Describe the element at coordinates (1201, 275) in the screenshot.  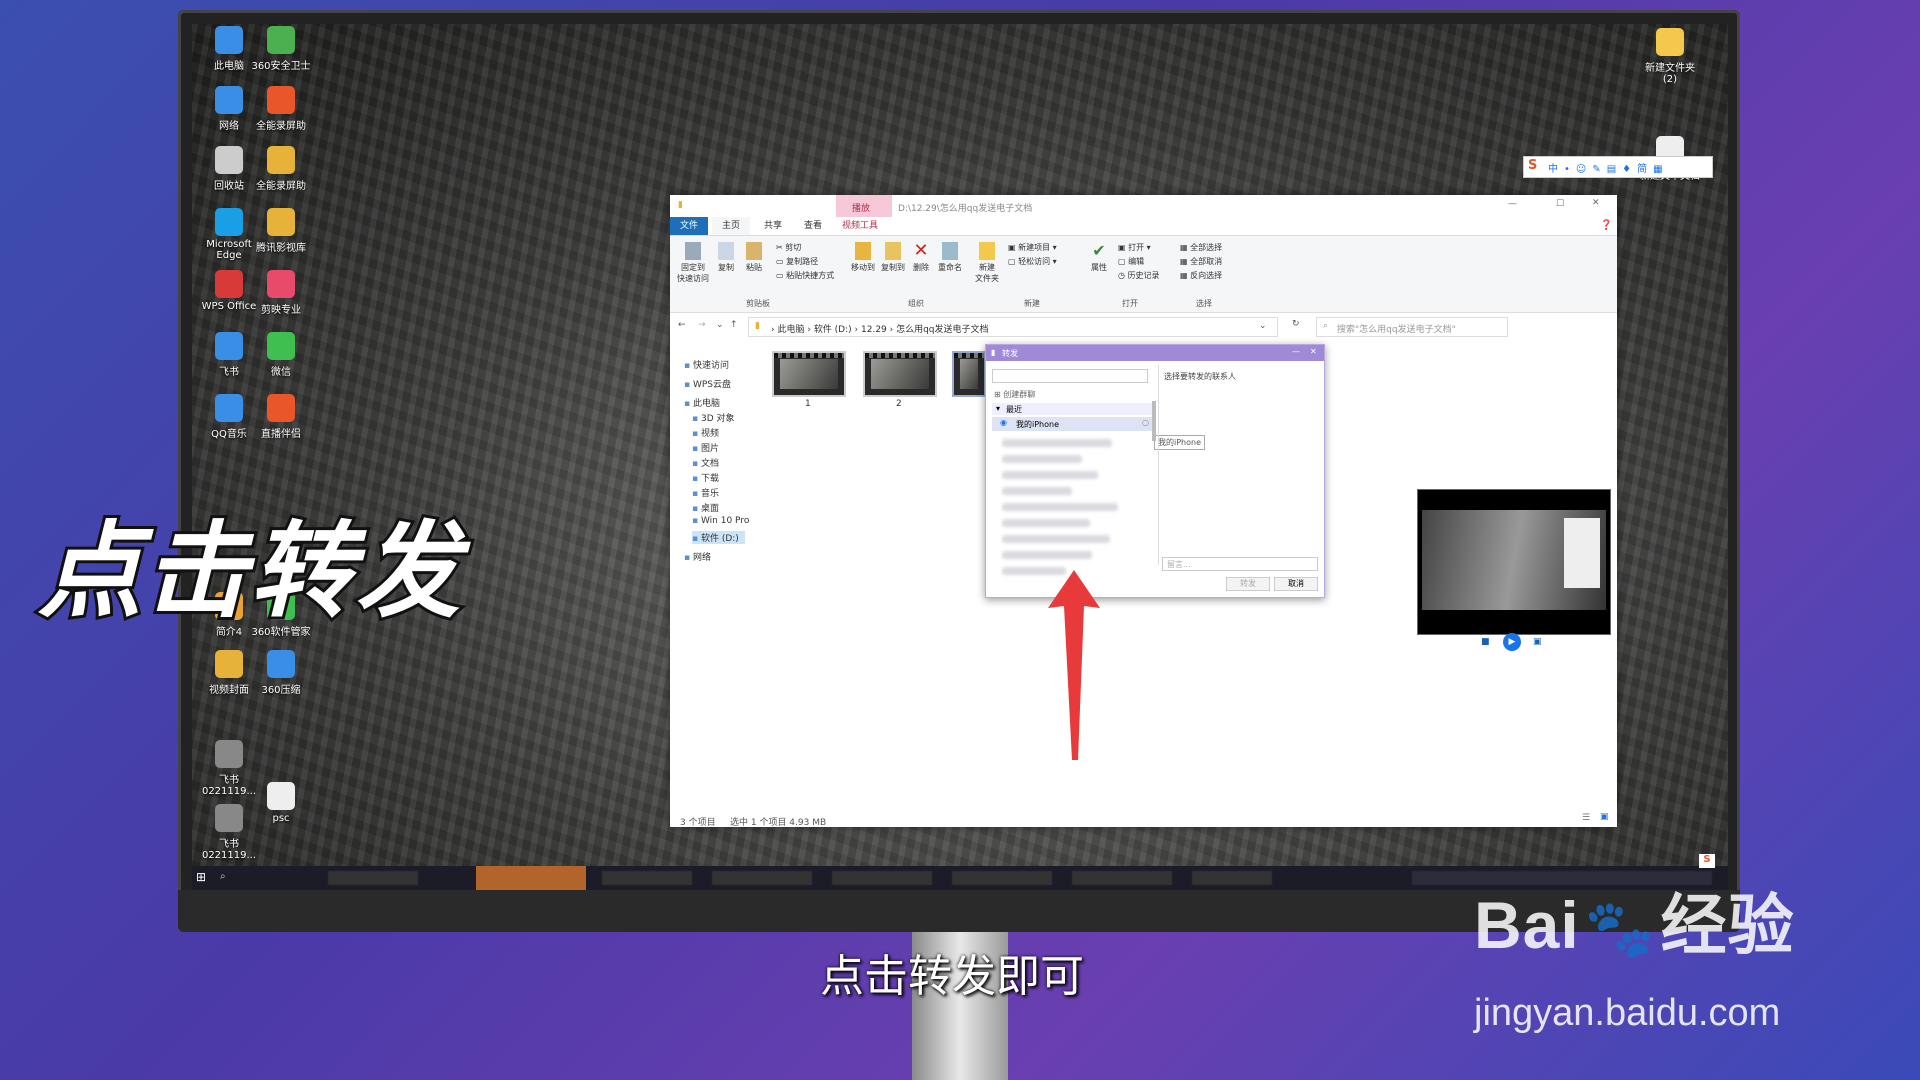
I see `invert-selection-button: ▦ 反向选择` at that location.